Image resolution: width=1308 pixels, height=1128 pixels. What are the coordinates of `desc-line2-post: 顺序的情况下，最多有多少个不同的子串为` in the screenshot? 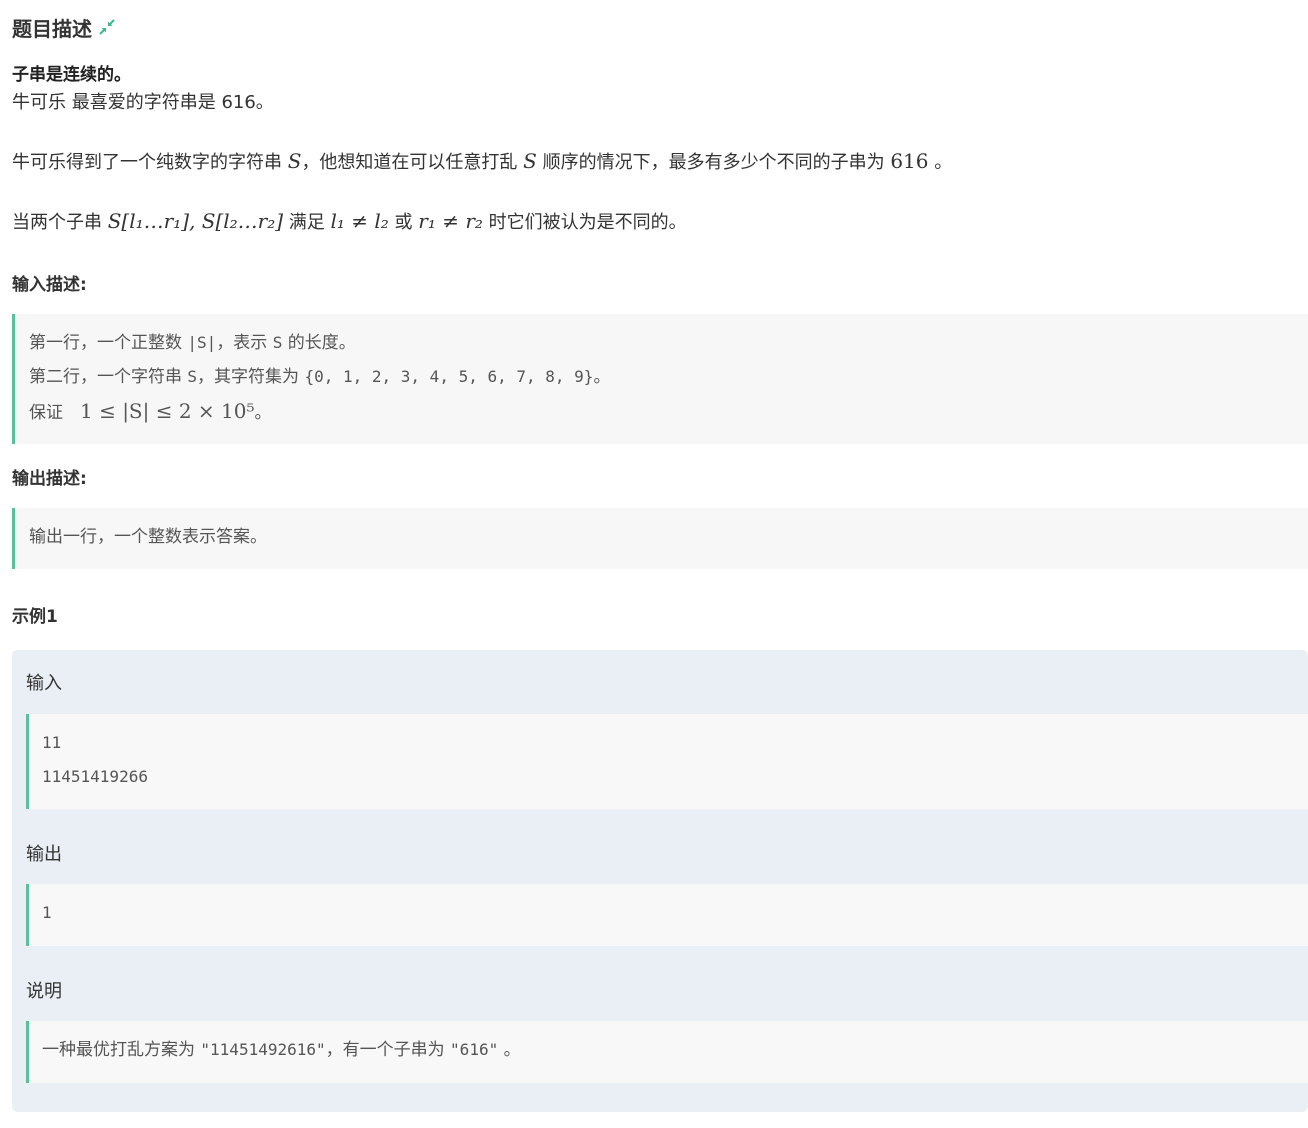 It's located at (713, 162).